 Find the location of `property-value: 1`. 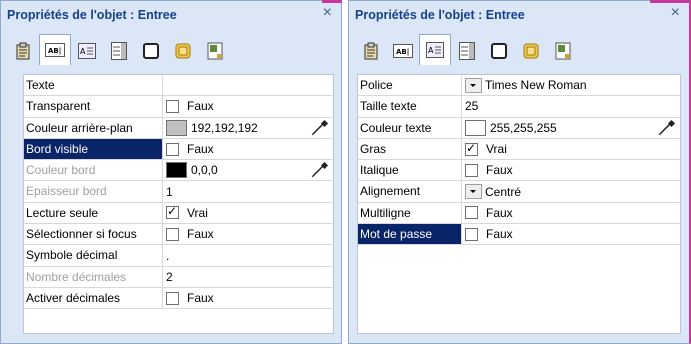

property-value: 1 is located at coordinates (248, 191).